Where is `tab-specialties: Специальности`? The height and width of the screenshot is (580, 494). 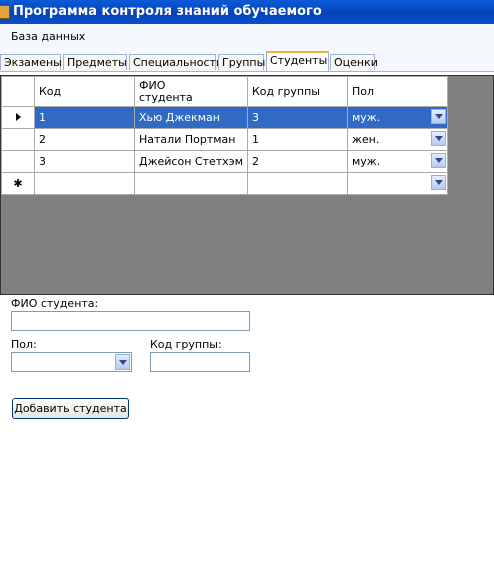
tab-specialties: Специальности is located at coordinates (176, 62).